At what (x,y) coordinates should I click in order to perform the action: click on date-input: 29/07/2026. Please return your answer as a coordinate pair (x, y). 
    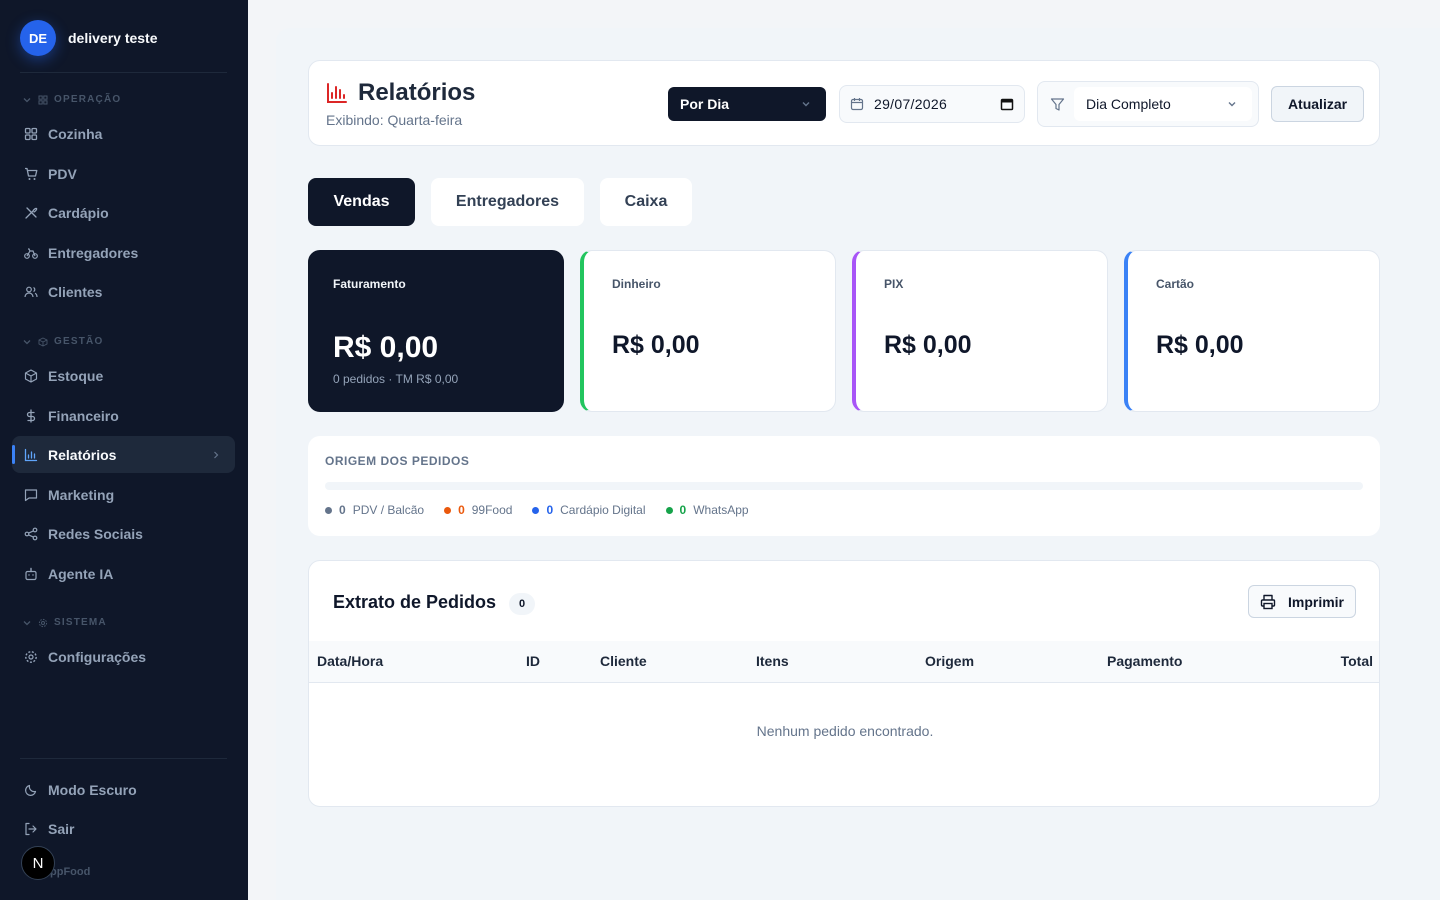
    Looking at the image, I should click on (932, 104).